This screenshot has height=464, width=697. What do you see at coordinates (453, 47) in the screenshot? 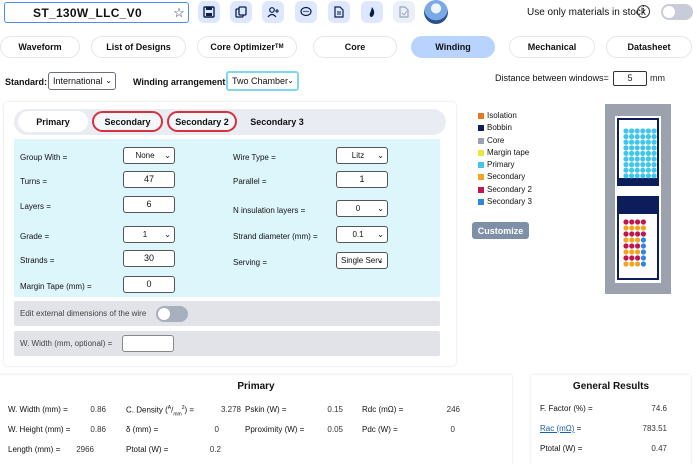
I see `tab-winding: Winding` at bounding box center [453, 47].